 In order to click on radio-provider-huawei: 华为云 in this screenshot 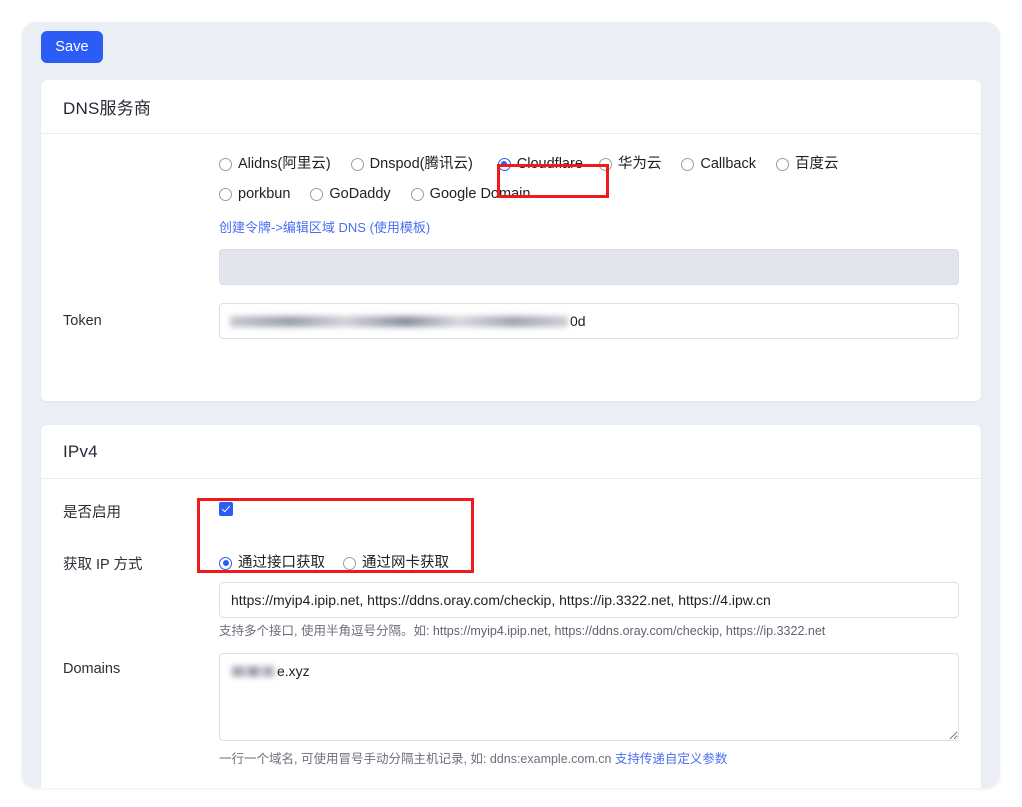, I will do `click(630, 164)`.